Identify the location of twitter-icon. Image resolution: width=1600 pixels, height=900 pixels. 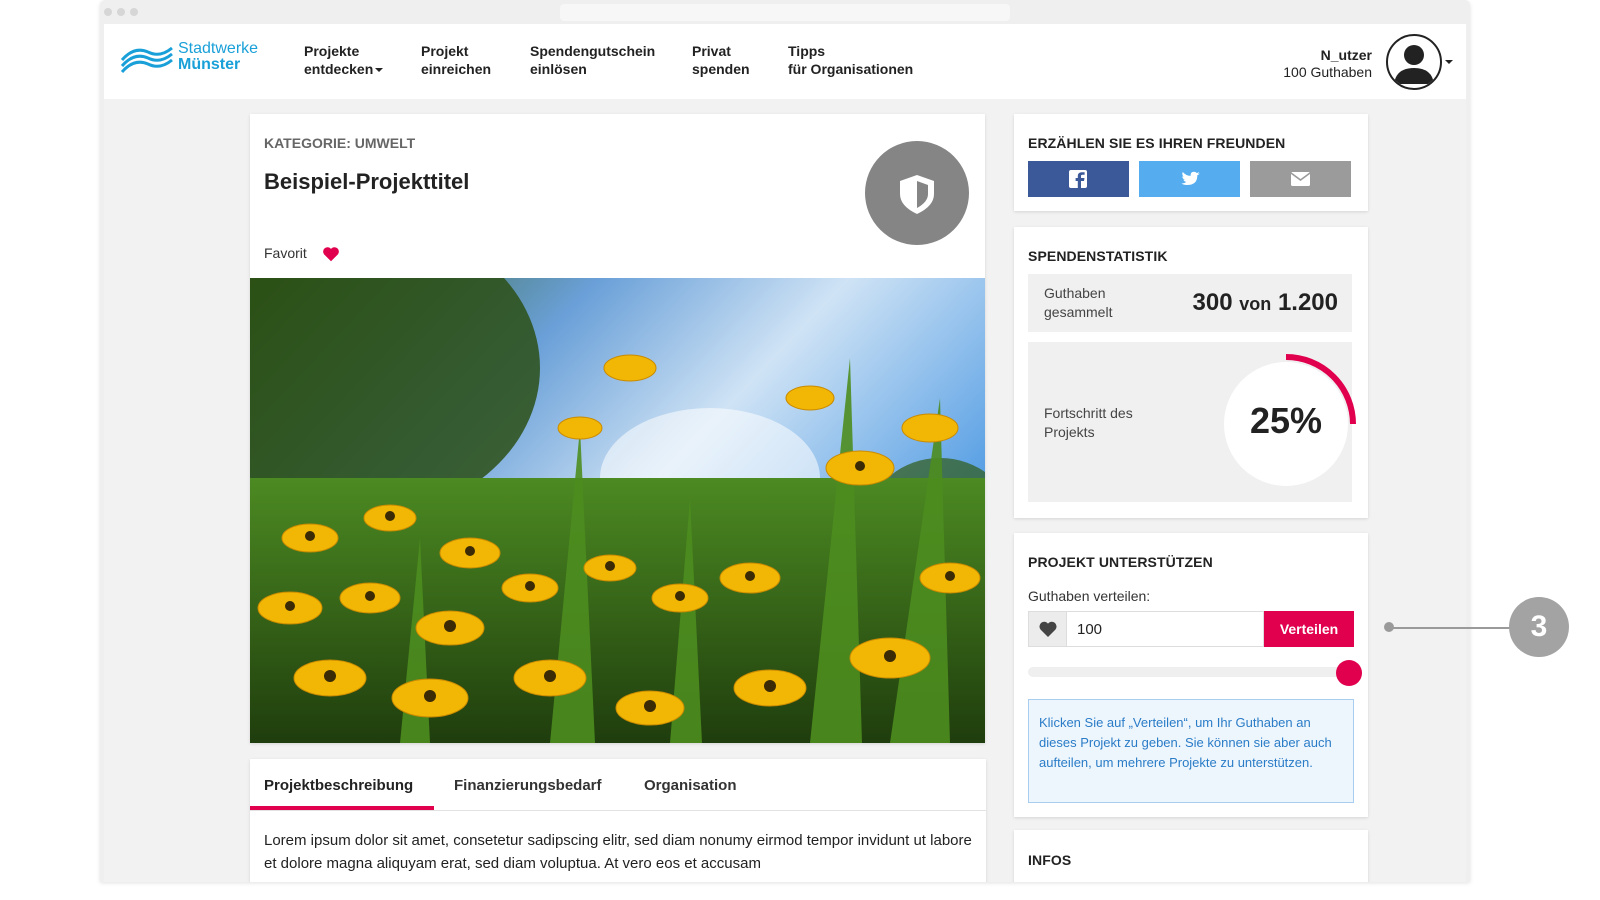
(1190, 178).